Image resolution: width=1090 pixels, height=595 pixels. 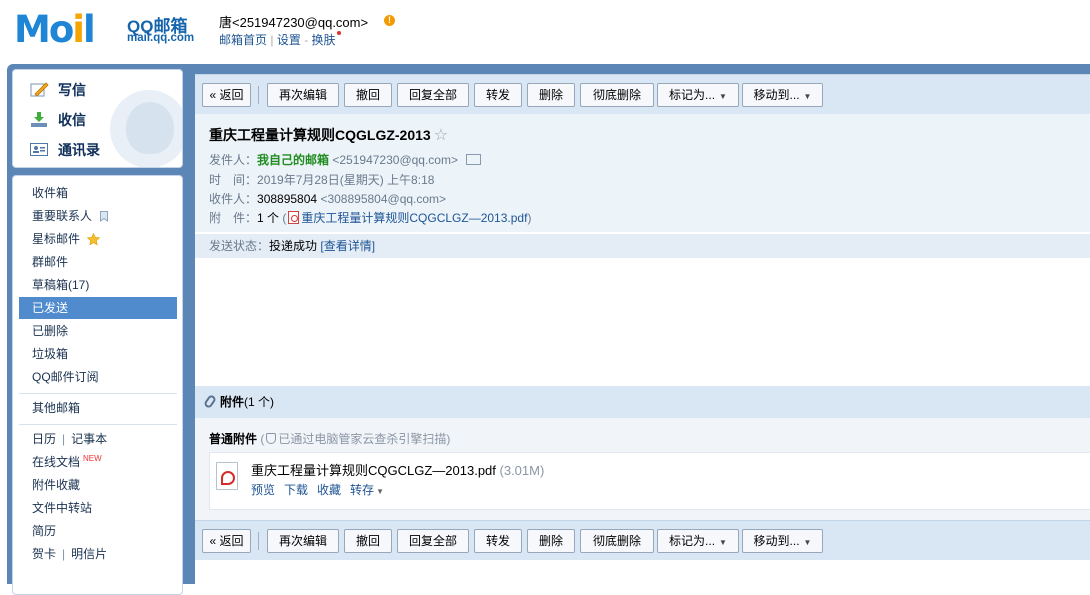 I want to click on command-panel: 写信 收信 通讯录, so click(x=97, y=118).